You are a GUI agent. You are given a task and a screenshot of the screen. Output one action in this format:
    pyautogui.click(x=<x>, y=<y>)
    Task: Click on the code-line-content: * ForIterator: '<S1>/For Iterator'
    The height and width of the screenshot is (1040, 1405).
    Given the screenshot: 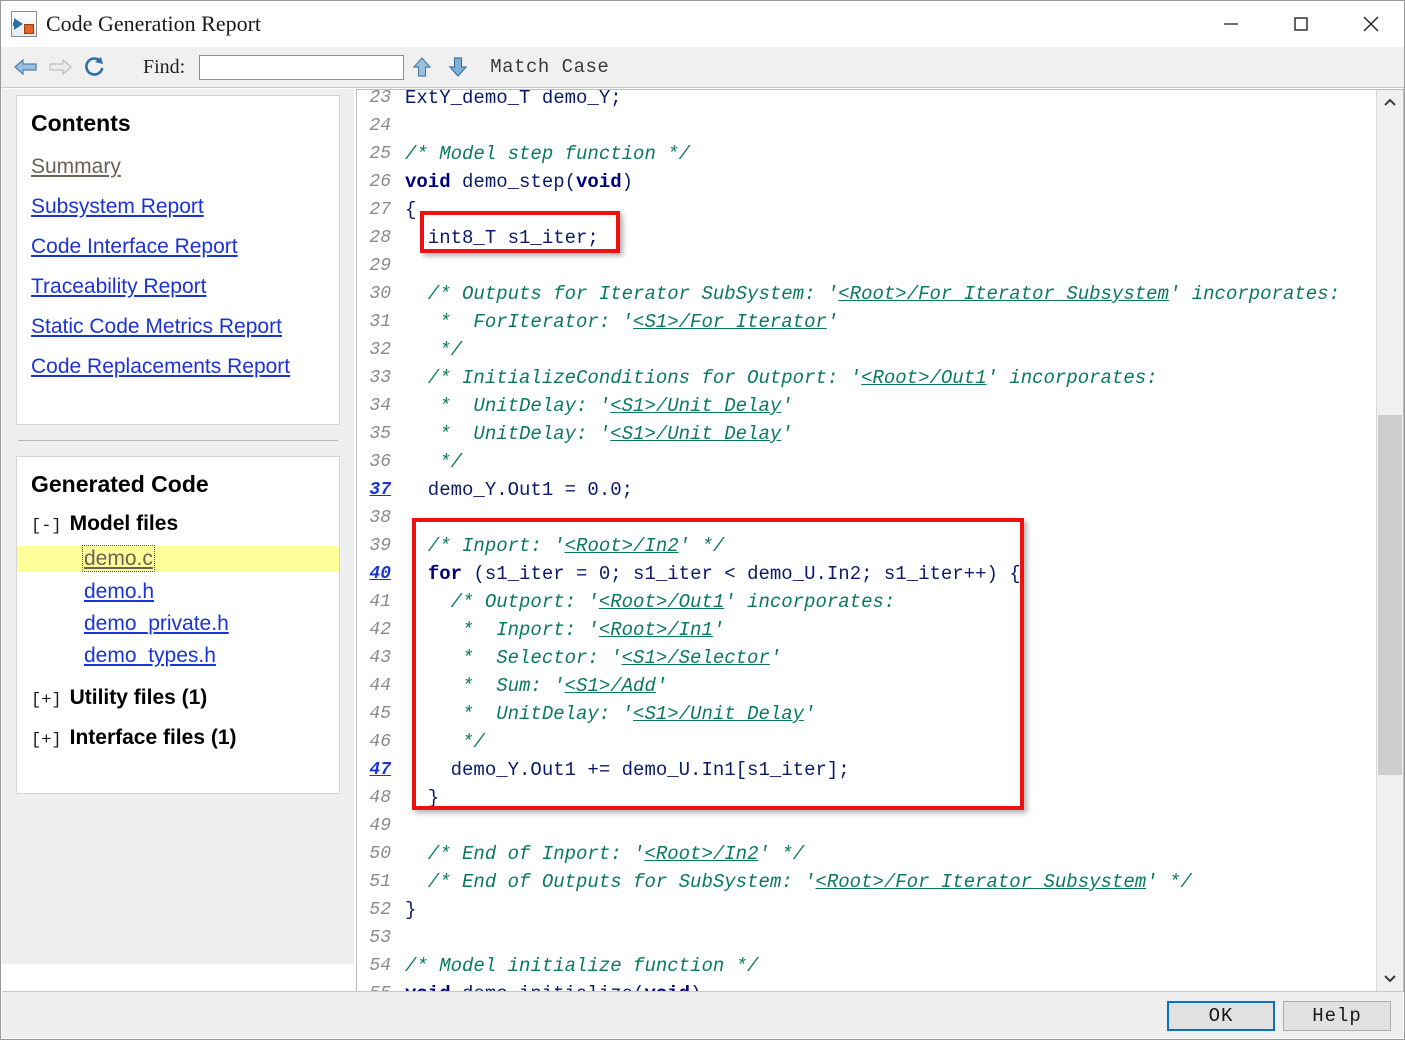 What is the action you would take?
    pyautogui.click(x=621, y=322)
    